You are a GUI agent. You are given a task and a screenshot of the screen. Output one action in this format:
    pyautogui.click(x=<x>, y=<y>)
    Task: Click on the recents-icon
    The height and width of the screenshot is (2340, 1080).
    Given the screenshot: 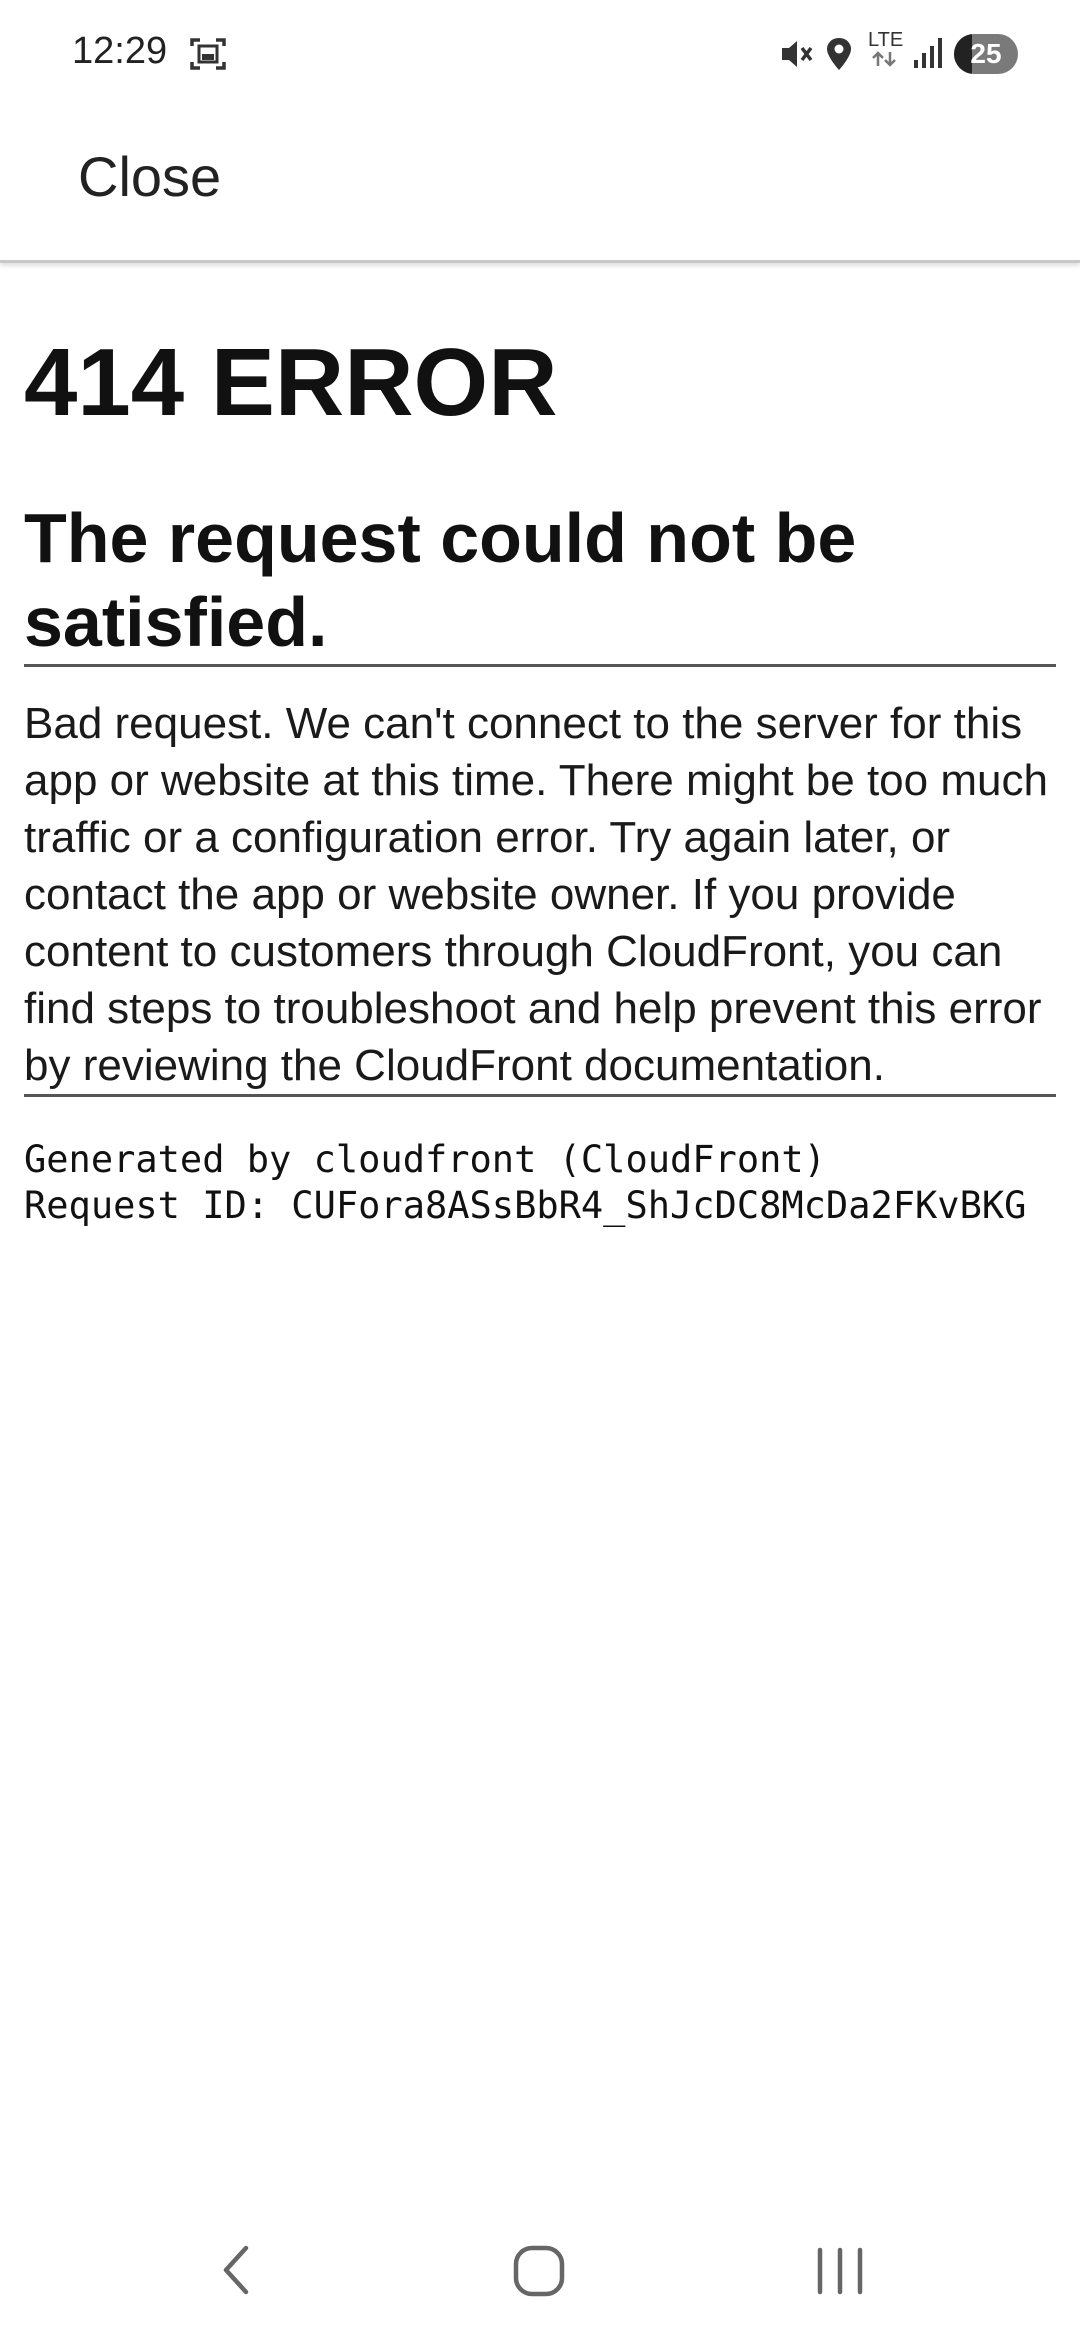 What is the action you would take?
    pyautogui.click(x=840, y=2272)
    